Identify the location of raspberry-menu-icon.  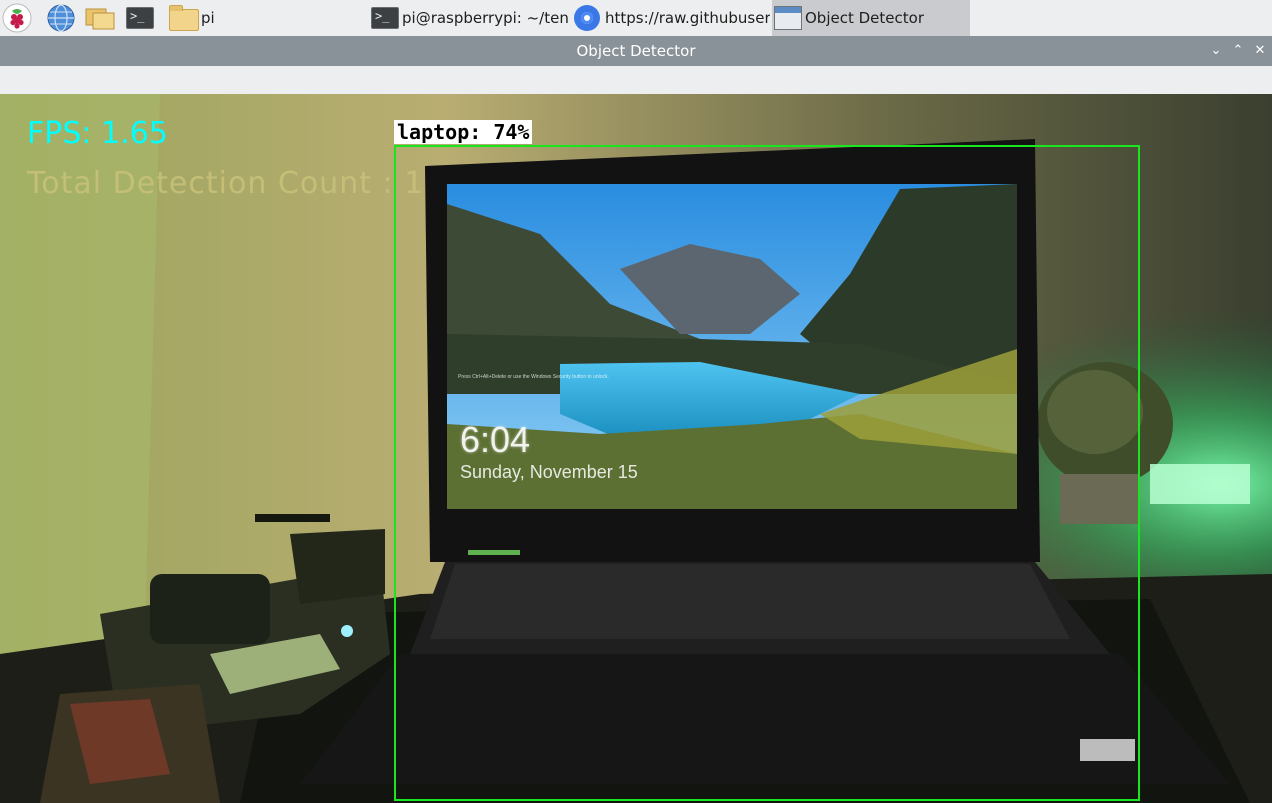
(17, 18).